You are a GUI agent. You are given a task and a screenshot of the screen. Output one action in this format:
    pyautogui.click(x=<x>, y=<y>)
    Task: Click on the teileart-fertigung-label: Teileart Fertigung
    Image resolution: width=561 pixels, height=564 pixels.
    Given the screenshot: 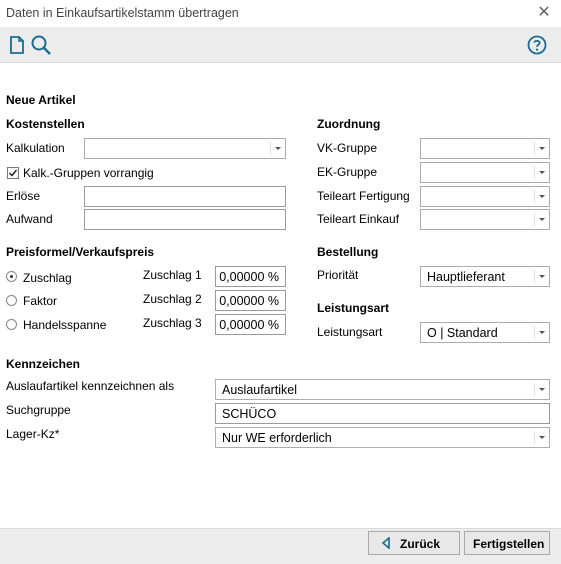 What is the action you would take?
    pyautogui.click(x=363, y=196)
    